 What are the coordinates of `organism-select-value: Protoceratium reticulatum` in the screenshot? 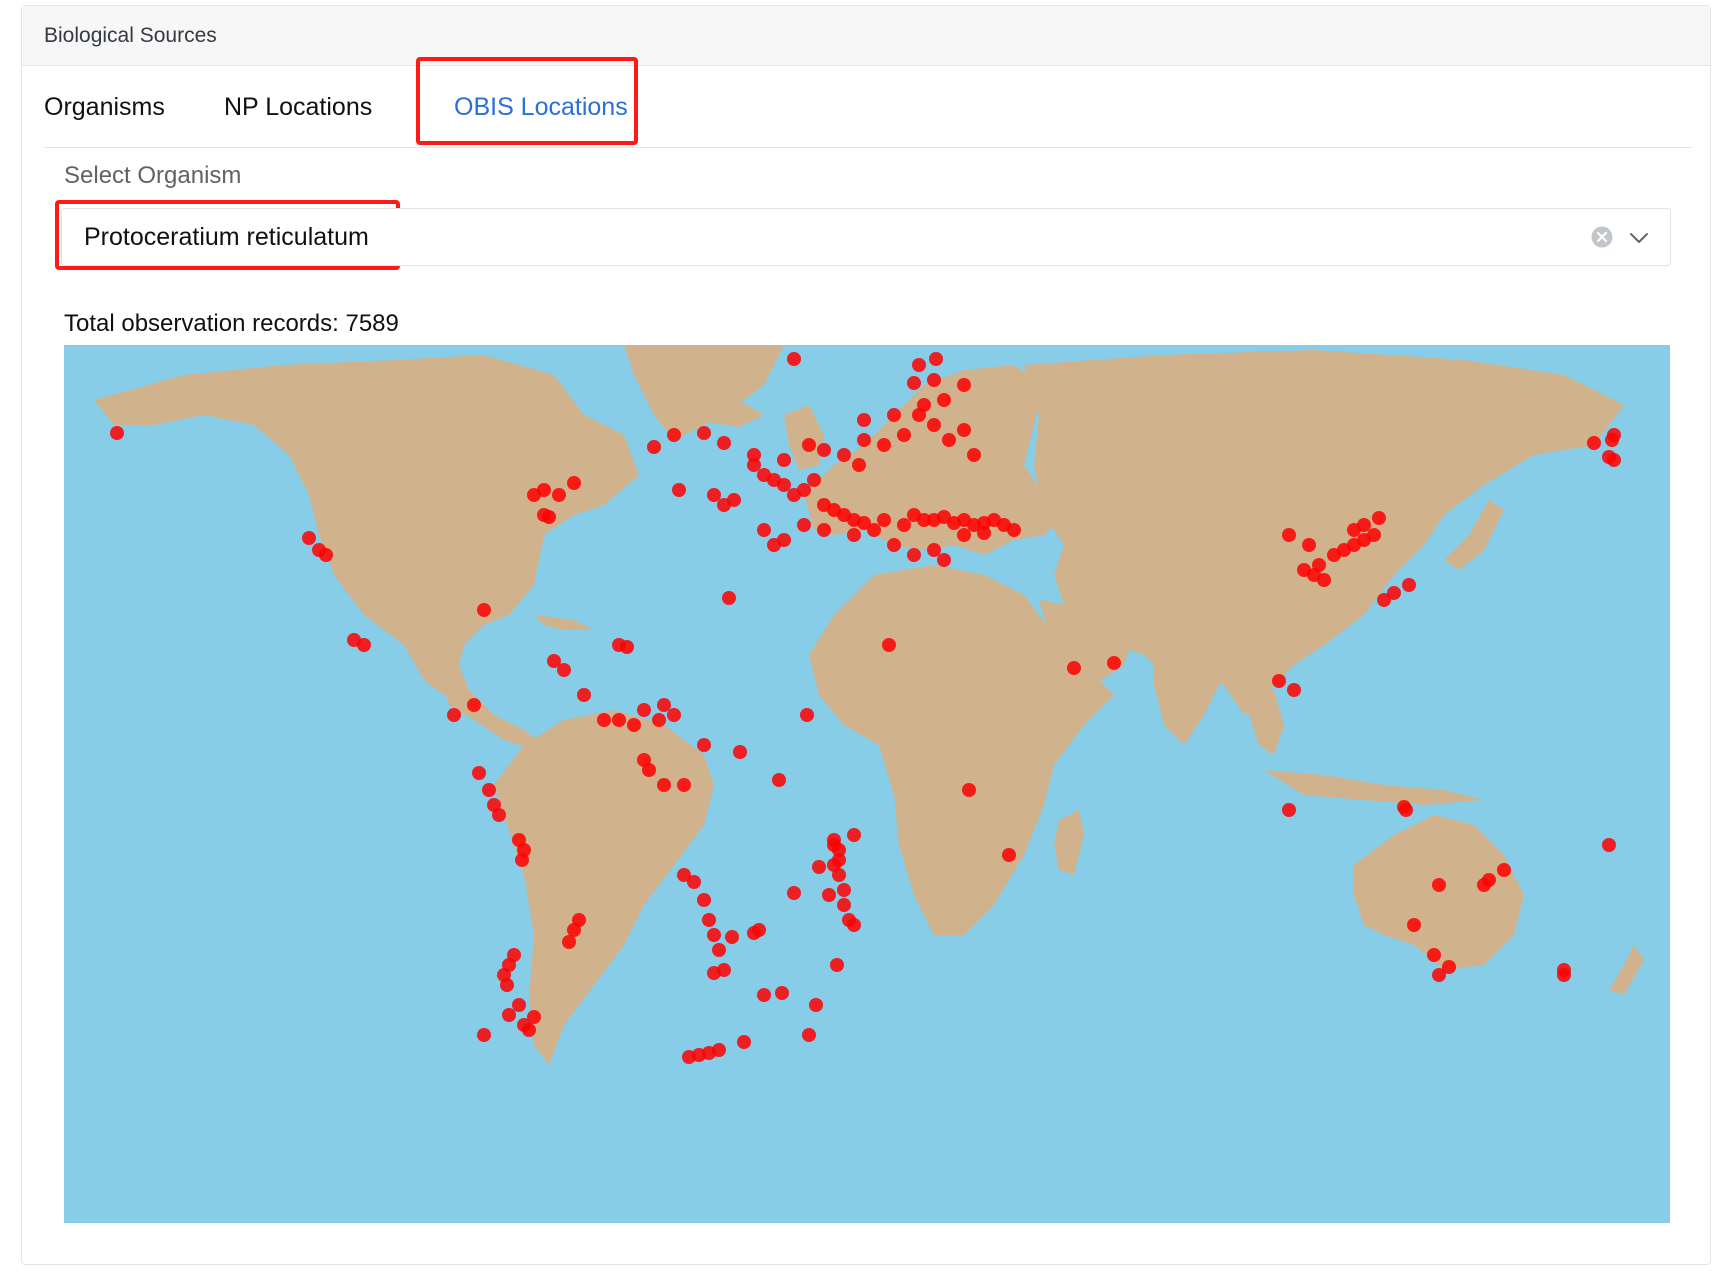 It's located at (226, 236).